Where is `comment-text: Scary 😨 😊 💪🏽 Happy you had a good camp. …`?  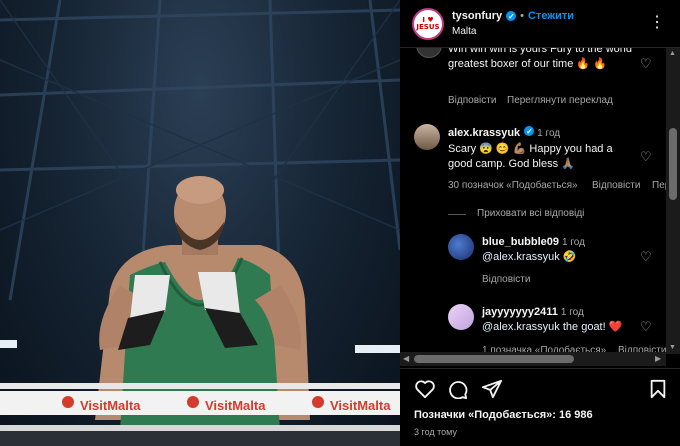
comment-text: Scary 😨 😊 💪🏽 Happy you had a good camp. … is located at coordinates (530, 156).